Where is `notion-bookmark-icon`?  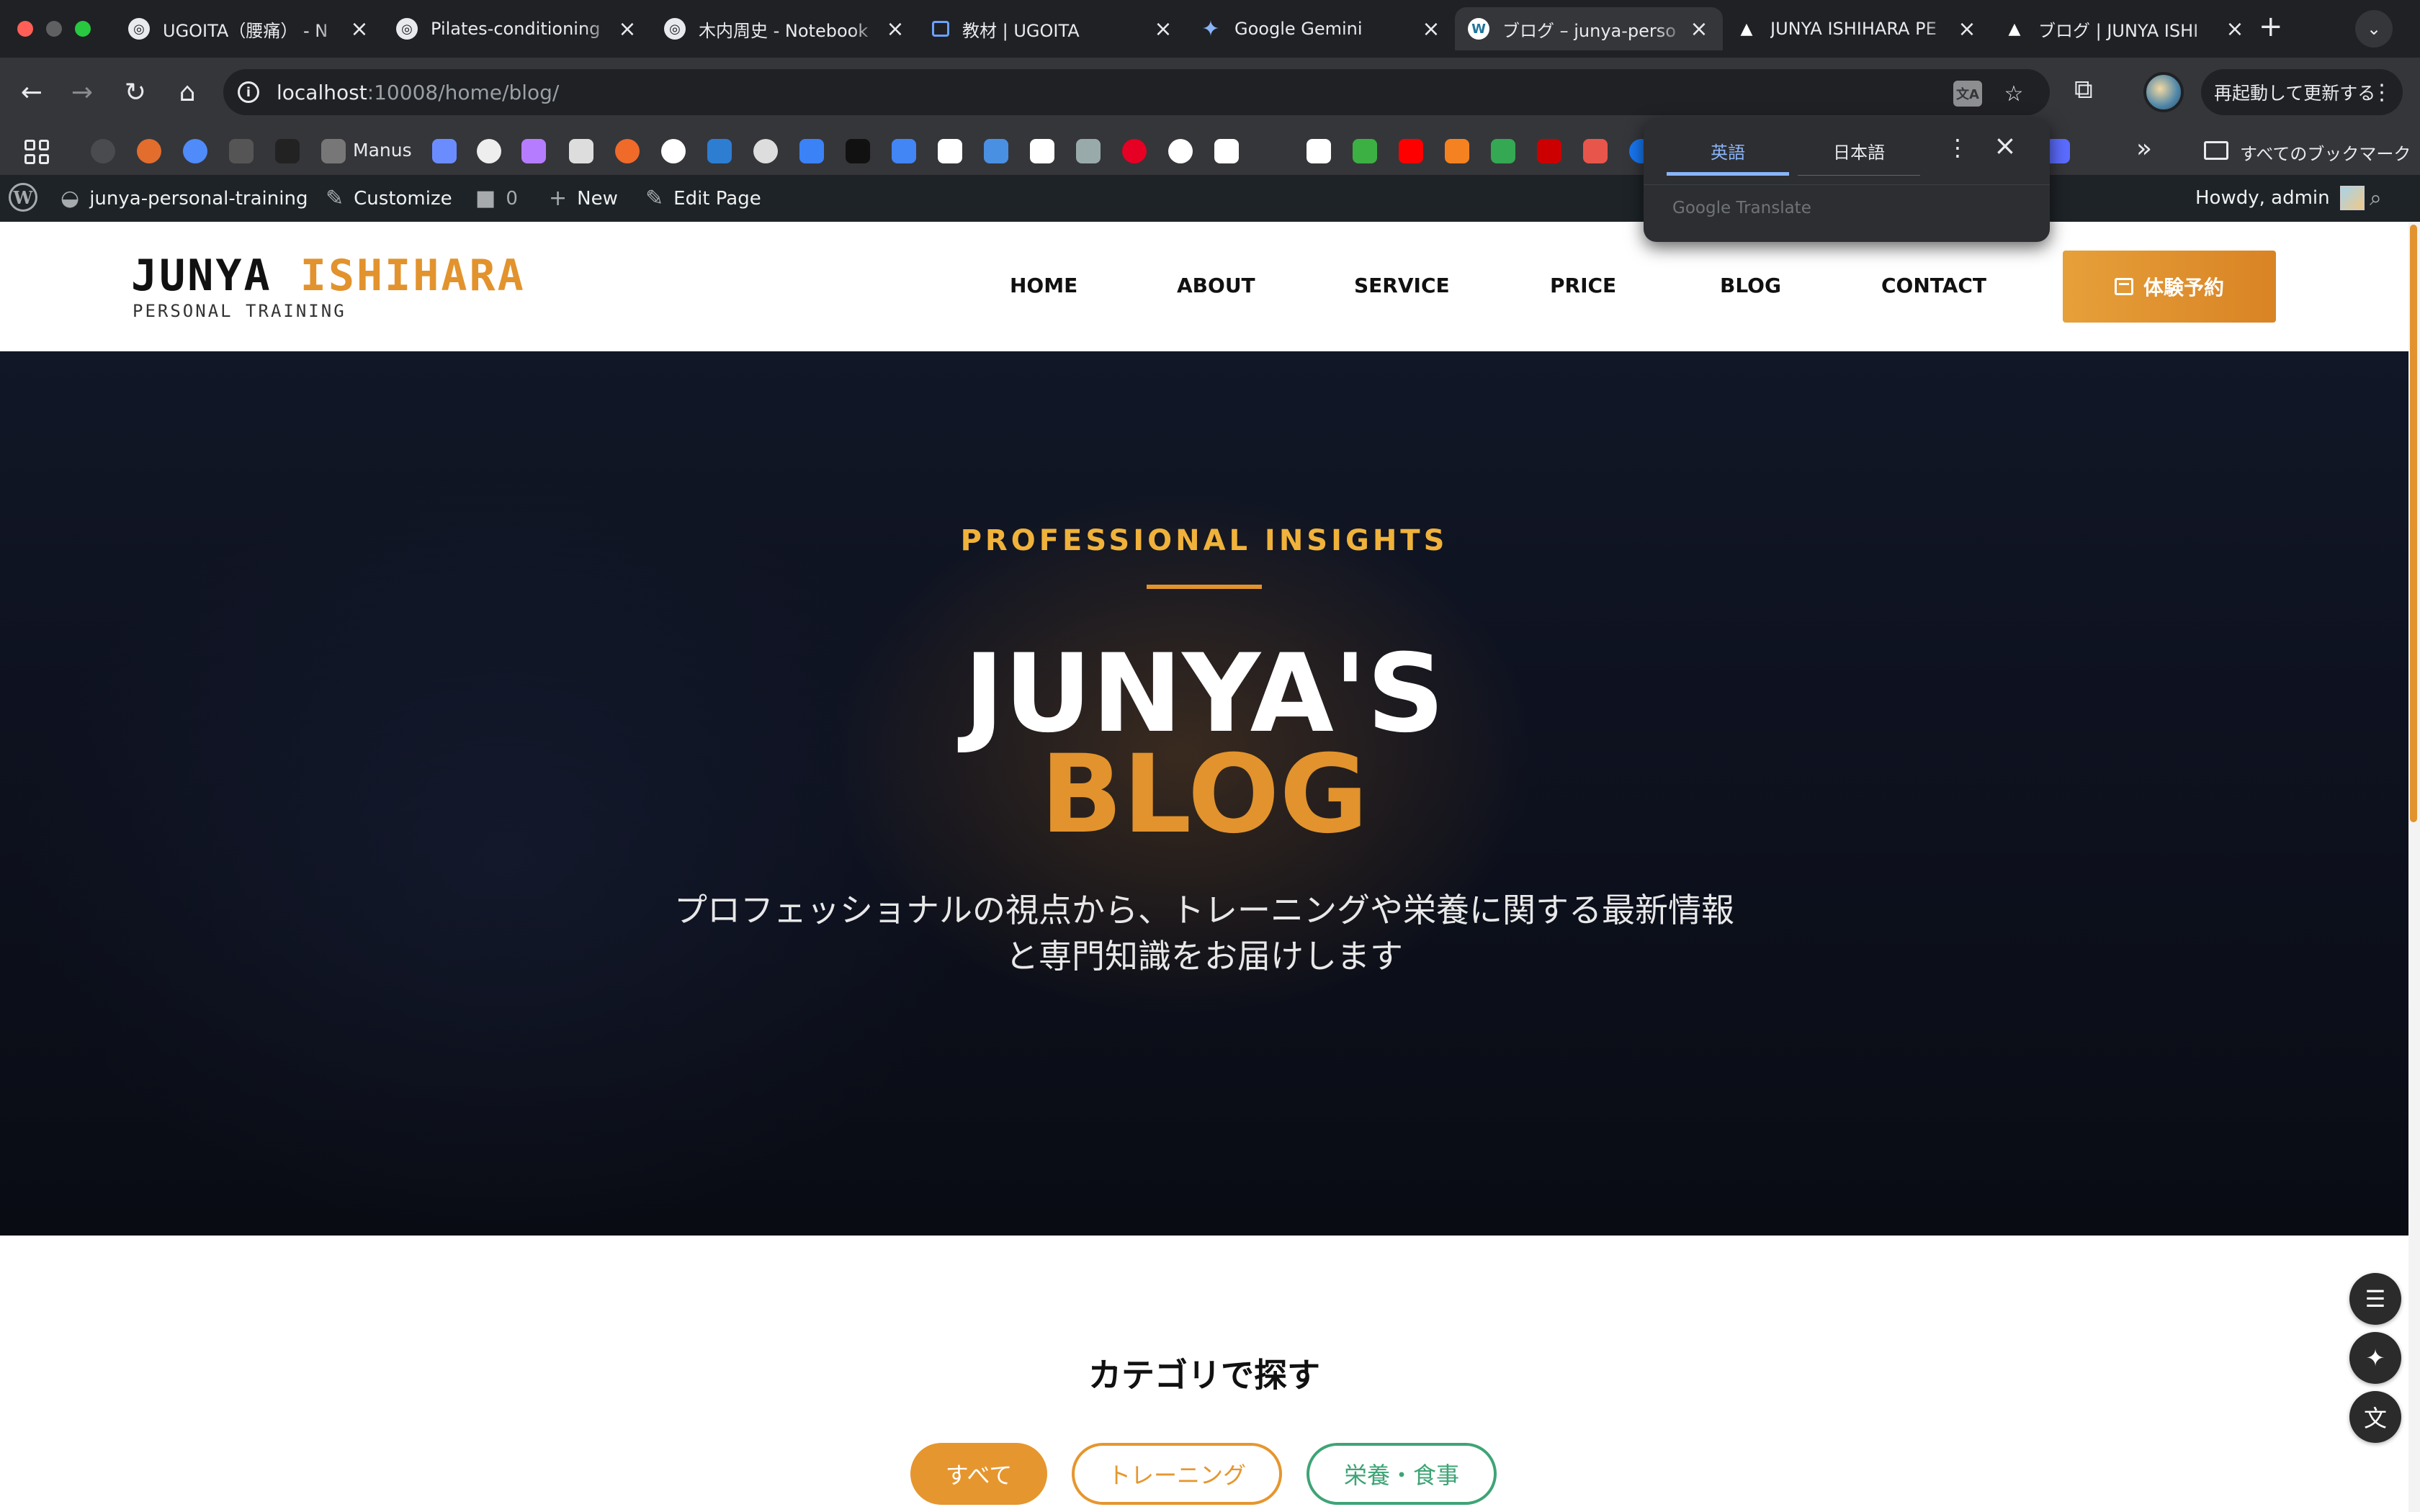 notion-bookmark-icon is located at coordinates (950, 151).